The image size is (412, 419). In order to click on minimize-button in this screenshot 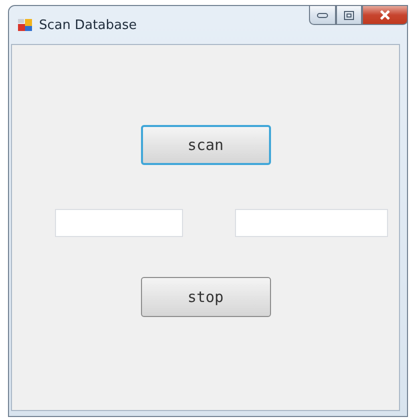, I will do `click(322, 15)`.